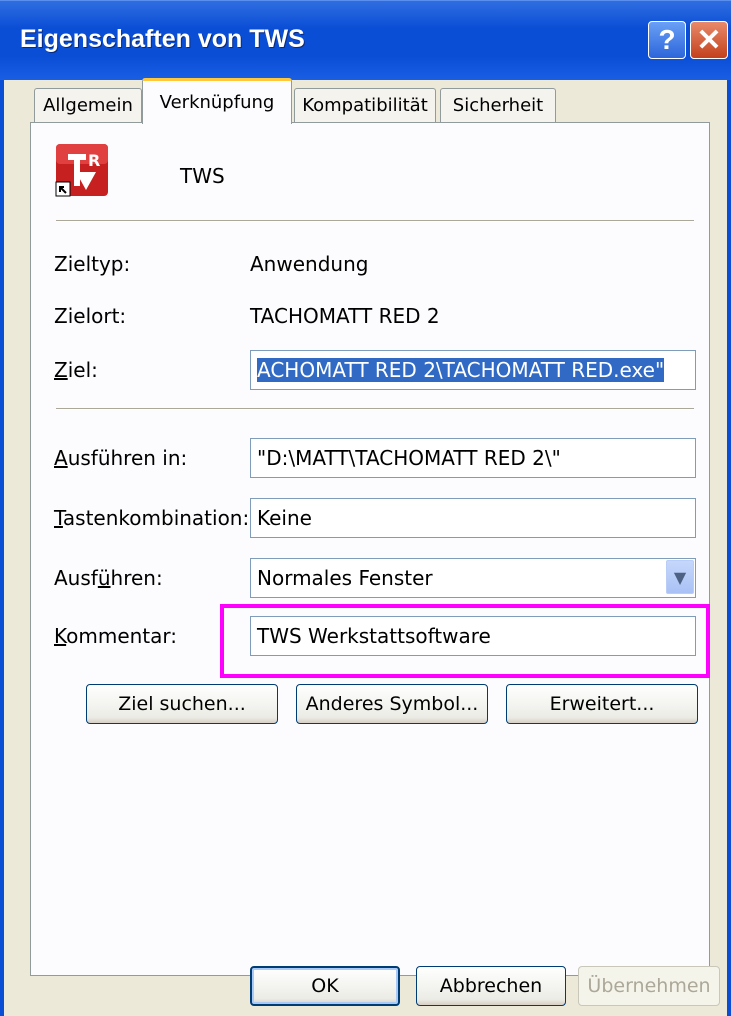  Describe the element at coordinates (162, 39) in the screenshot. I see `window-title: Eigenschaften von TWS` at that location.